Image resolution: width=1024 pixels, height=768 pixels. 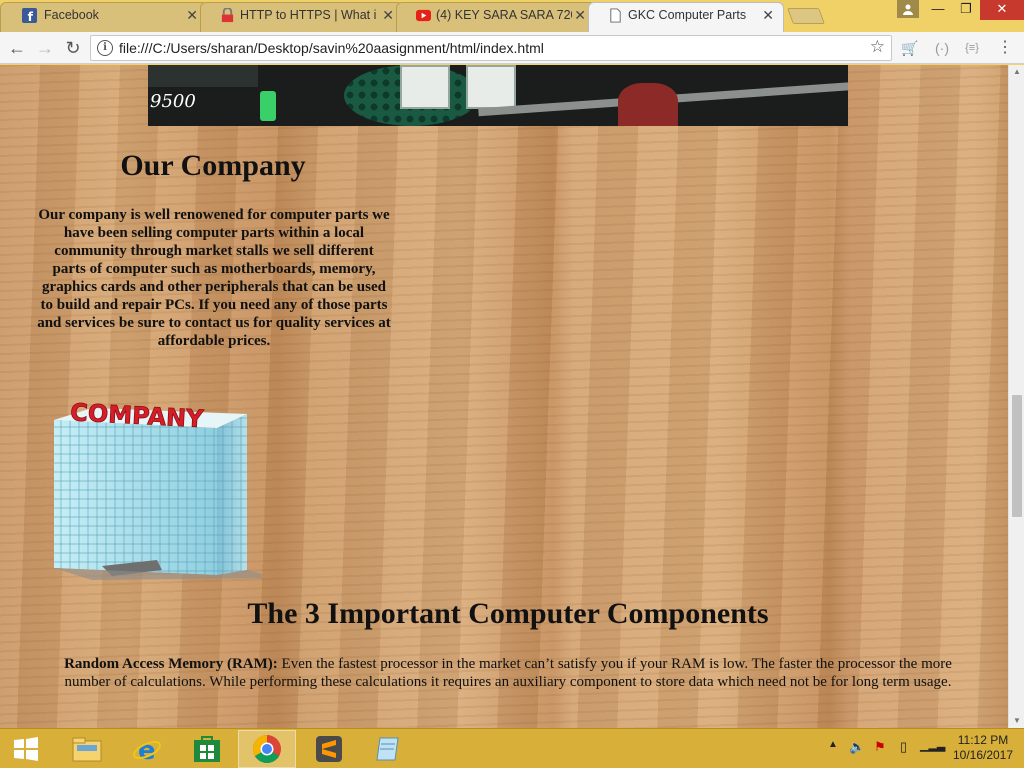 What do you see at coordinates (498, 95) in the screenshot?
I see `hero-image: 9500` at bounding box center [498, 95].